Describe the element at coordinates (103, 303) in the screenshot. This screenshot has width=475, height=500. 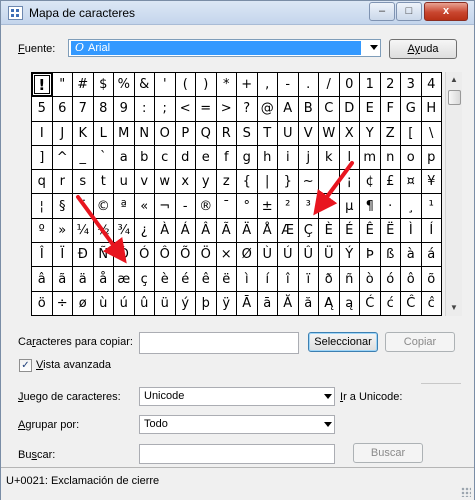
I see `char-cell: ù` at that location.